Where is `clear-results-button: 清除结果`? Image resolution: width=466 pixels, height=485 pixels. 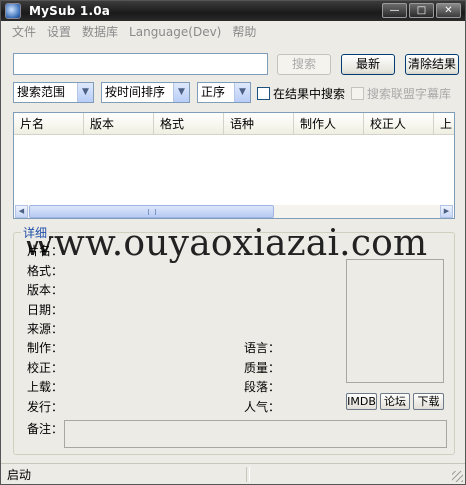
clear-results-button: 清除结果 is located at coordinates (432, 64).